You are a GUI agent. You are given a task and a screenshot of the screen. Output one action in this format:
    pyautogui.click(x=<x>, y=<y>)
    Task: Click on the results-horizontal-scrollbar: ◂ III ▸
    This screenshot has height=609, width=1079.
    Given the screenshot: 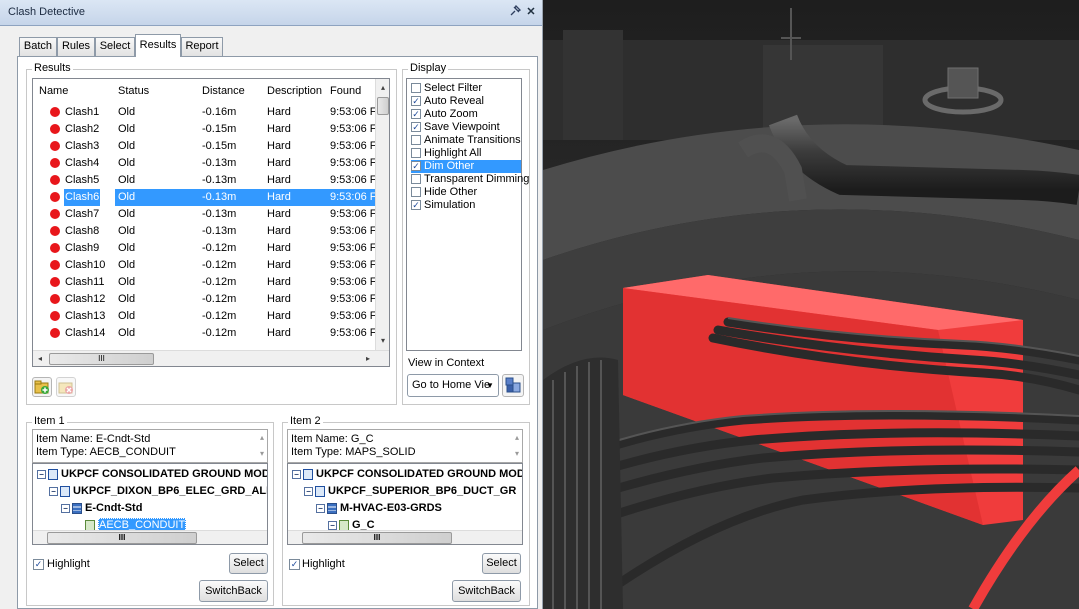 What is the action you would take?
    pyautogui.click(x=211, y=358)
    